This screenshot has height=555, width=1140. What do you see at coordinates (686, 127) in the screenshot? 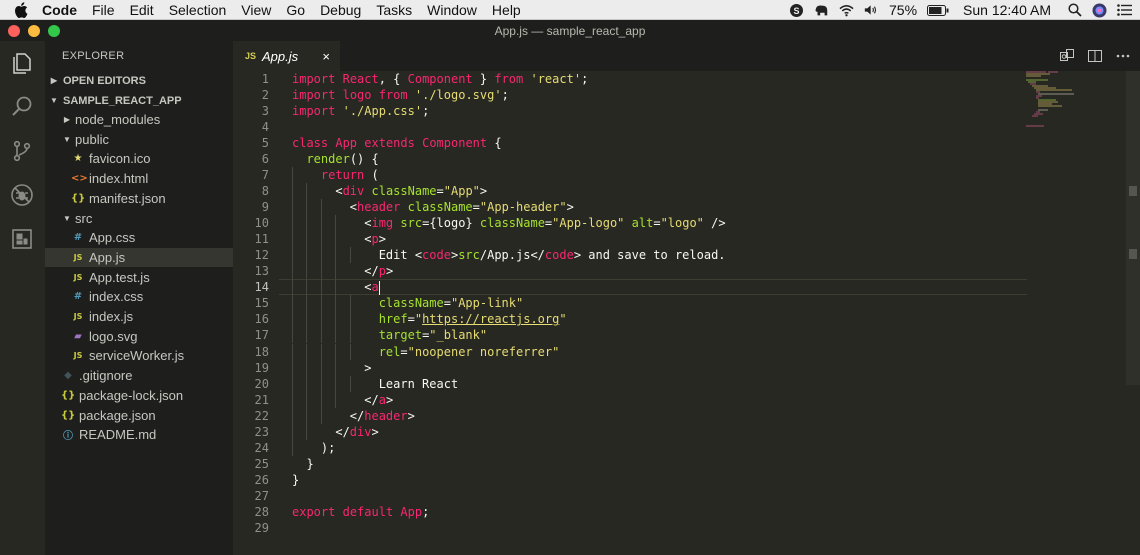
I see `code-line: 4` at bounding box center [686, 127].